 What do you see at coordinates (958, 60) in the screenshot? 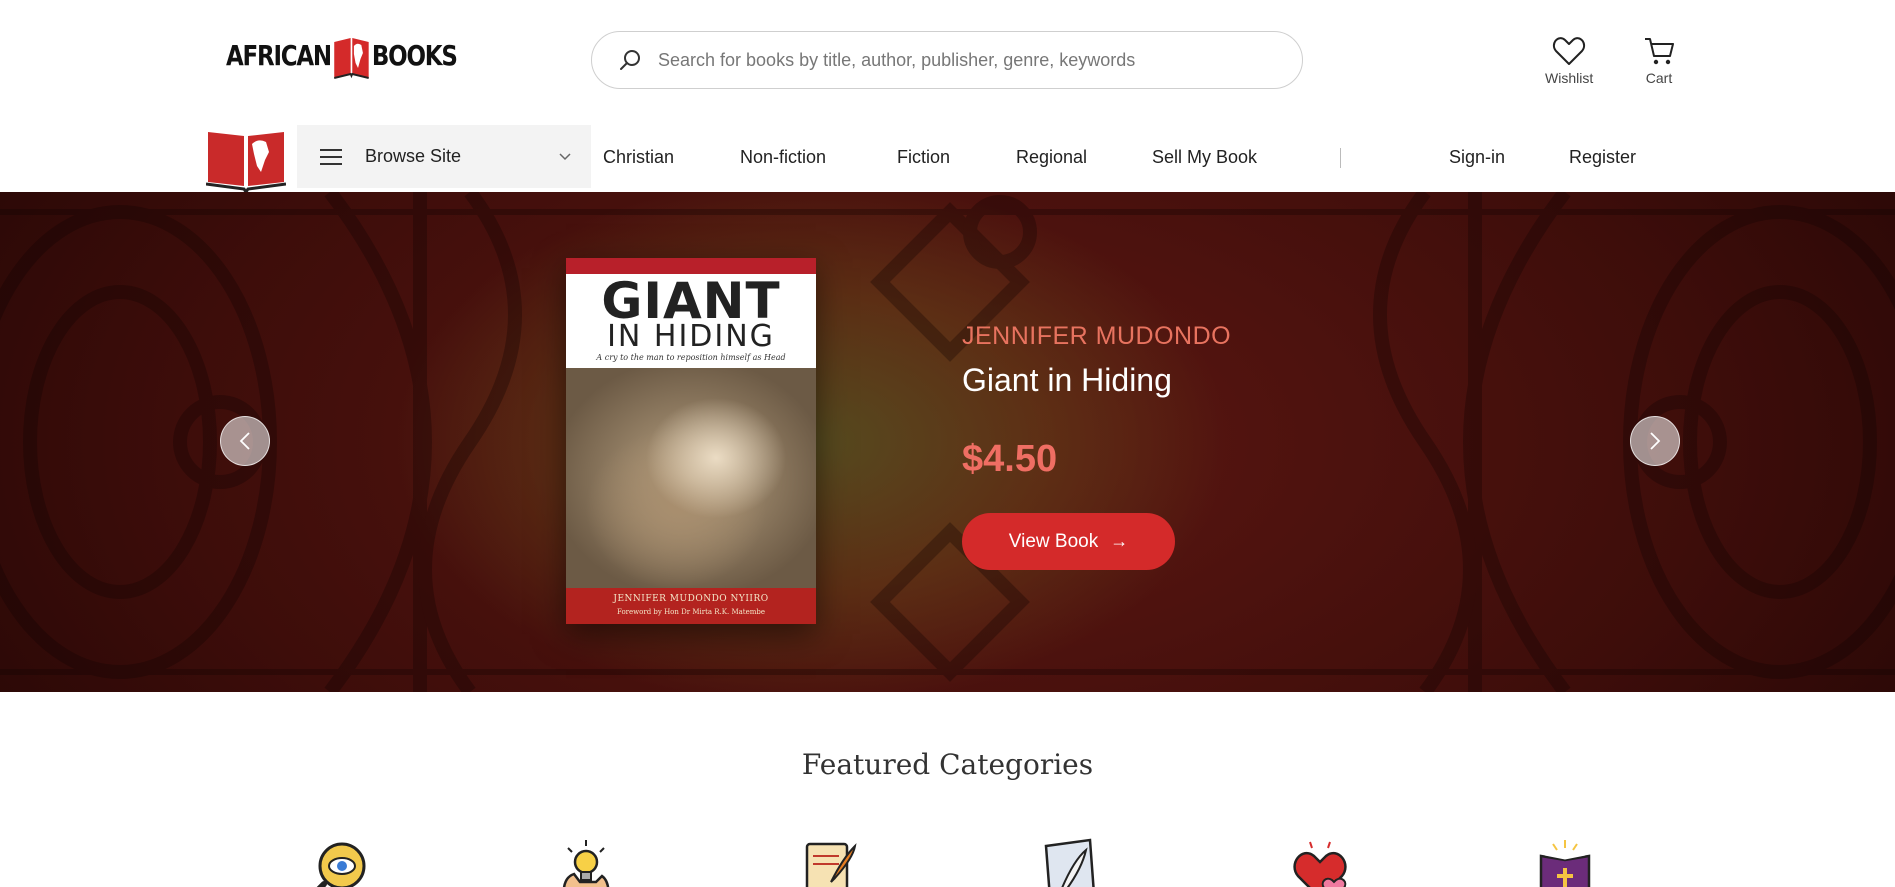
I see `search-input` at bounding box center [958, 60].